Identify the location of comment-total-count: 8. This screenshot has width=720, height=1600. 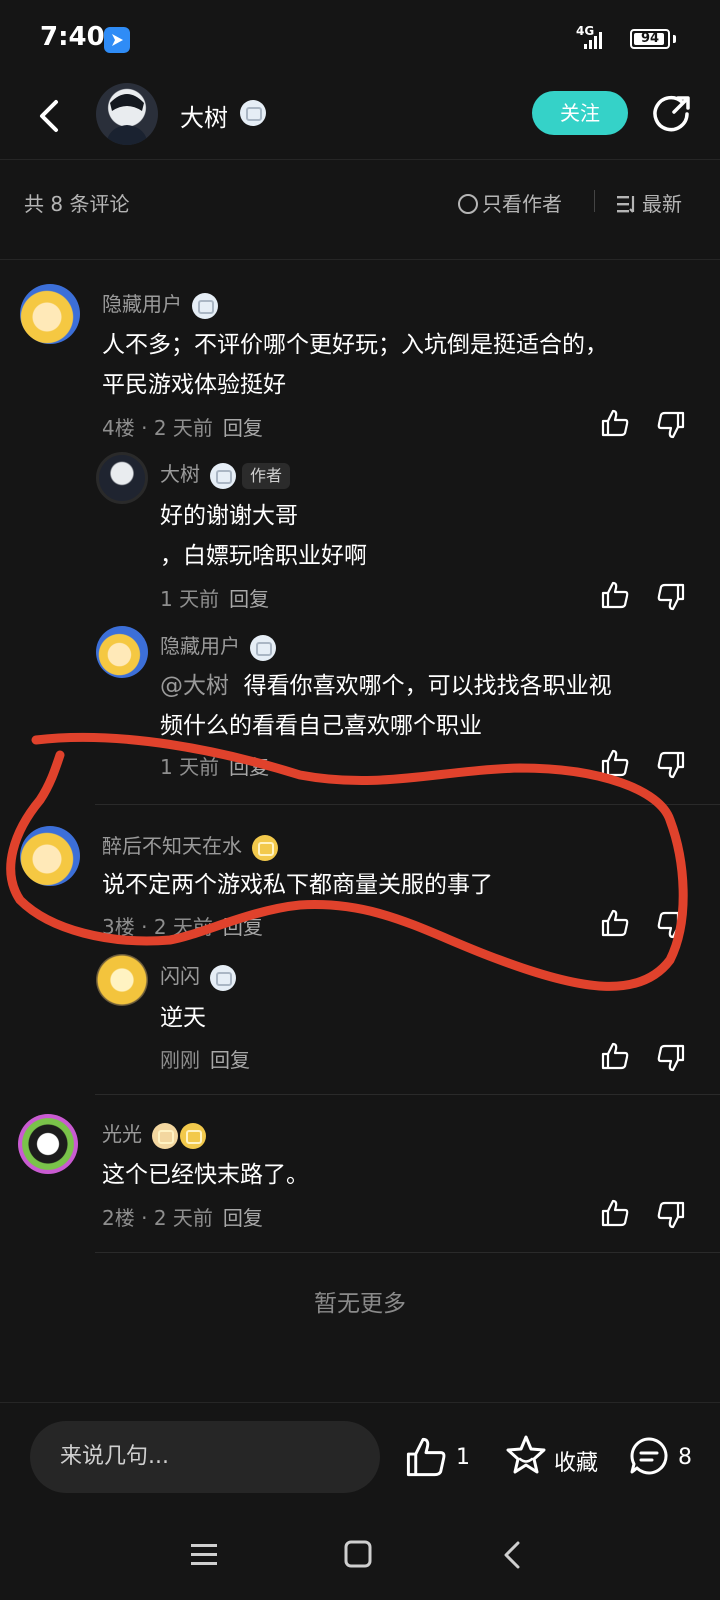
(685, 1457).